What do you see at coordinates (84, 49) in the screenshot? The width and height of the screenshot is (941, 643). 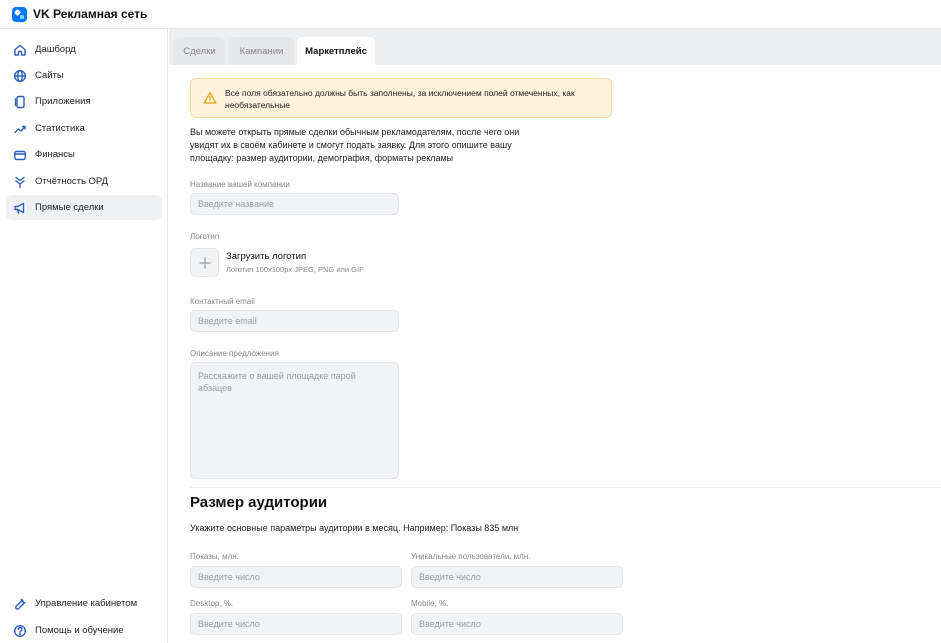 I see `sidebar-item-dashboard: Дашборд` at bounding box center [84, 49].